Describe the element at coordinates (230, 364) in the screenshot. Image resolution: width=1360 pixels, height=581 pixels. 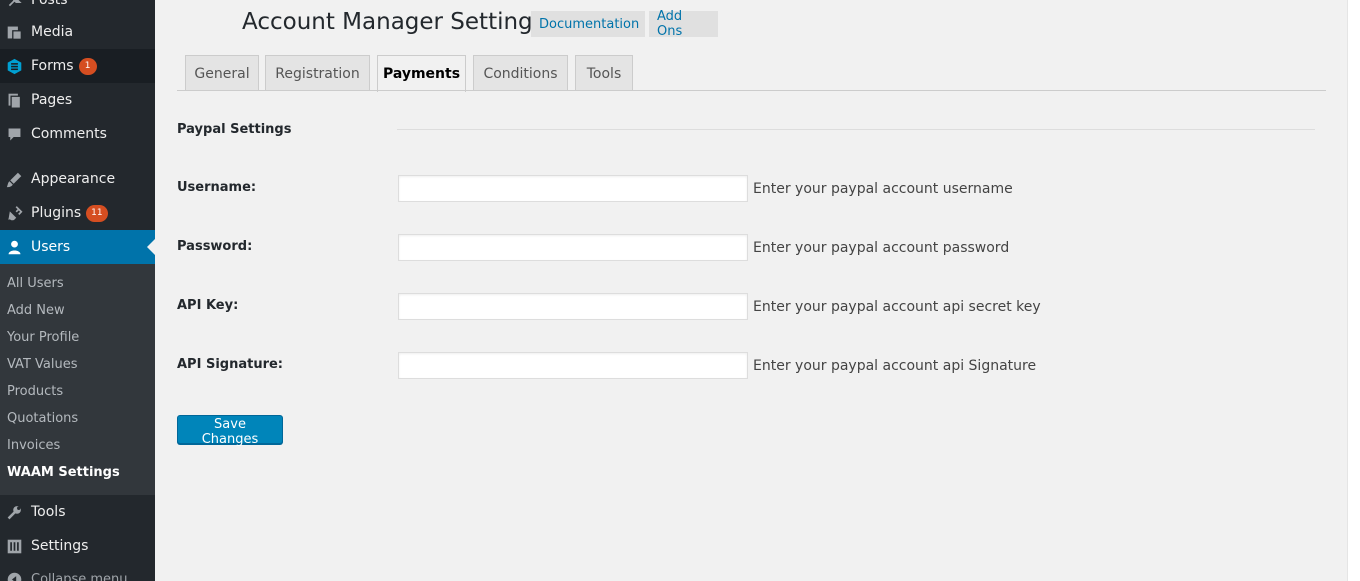
I see `api-signature-label: API Signature:` at that location.